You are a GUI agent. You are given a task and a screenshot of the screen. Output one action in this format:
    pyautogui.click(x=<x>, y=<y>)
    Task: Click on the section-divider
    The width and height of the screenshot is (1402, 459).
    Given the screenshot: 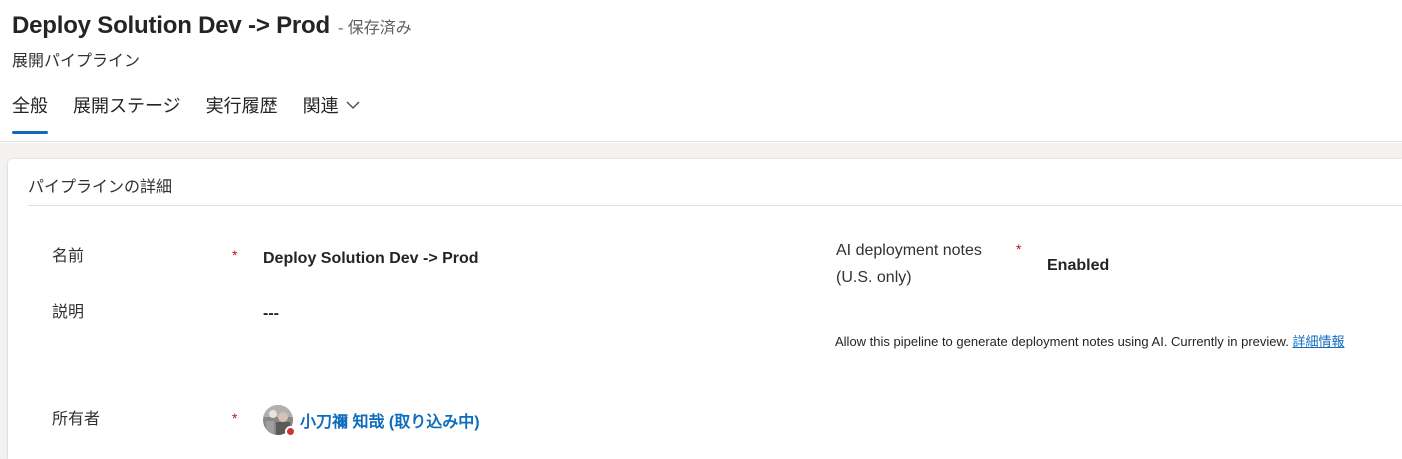 What is the action you would take?
    pyautogui.click(x=715, y=205)
    